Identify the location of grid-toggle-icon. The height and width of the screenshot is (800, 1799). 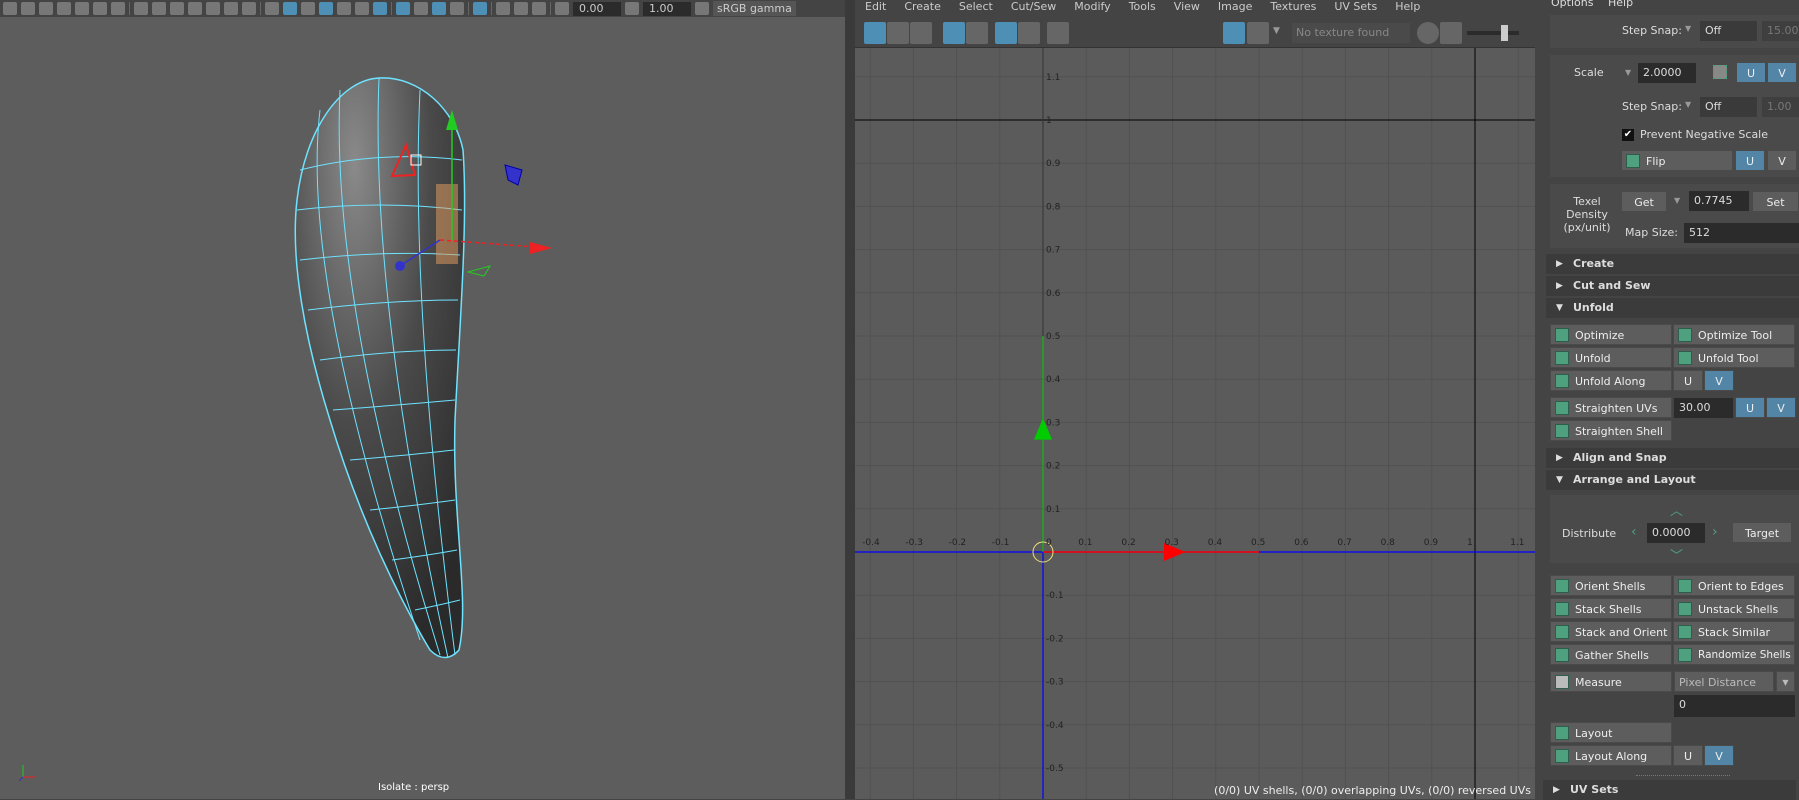
(1006, 33).